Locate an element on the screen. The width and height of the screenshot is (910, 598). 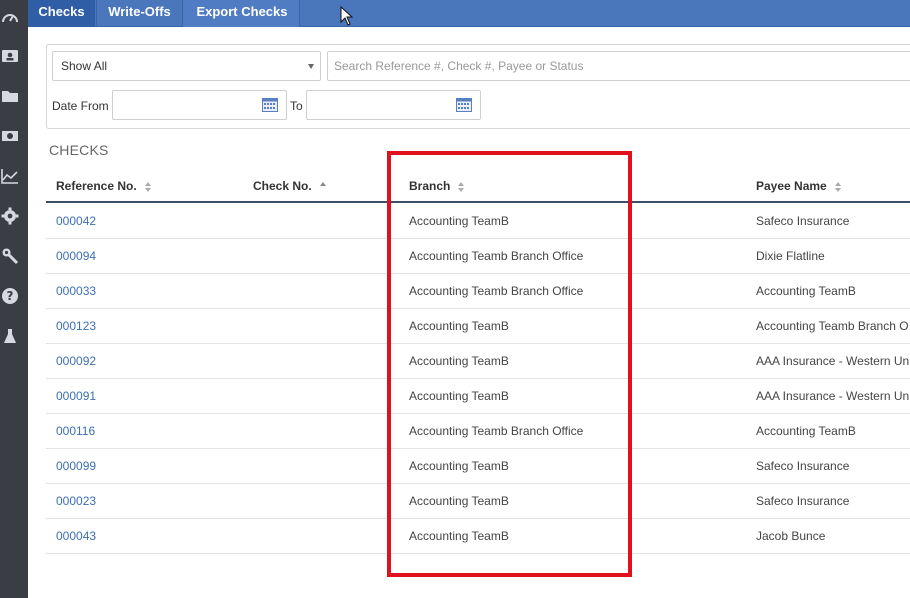
payee-cell: Accounting Teamb Branch O is located at coordinates (832, 326).